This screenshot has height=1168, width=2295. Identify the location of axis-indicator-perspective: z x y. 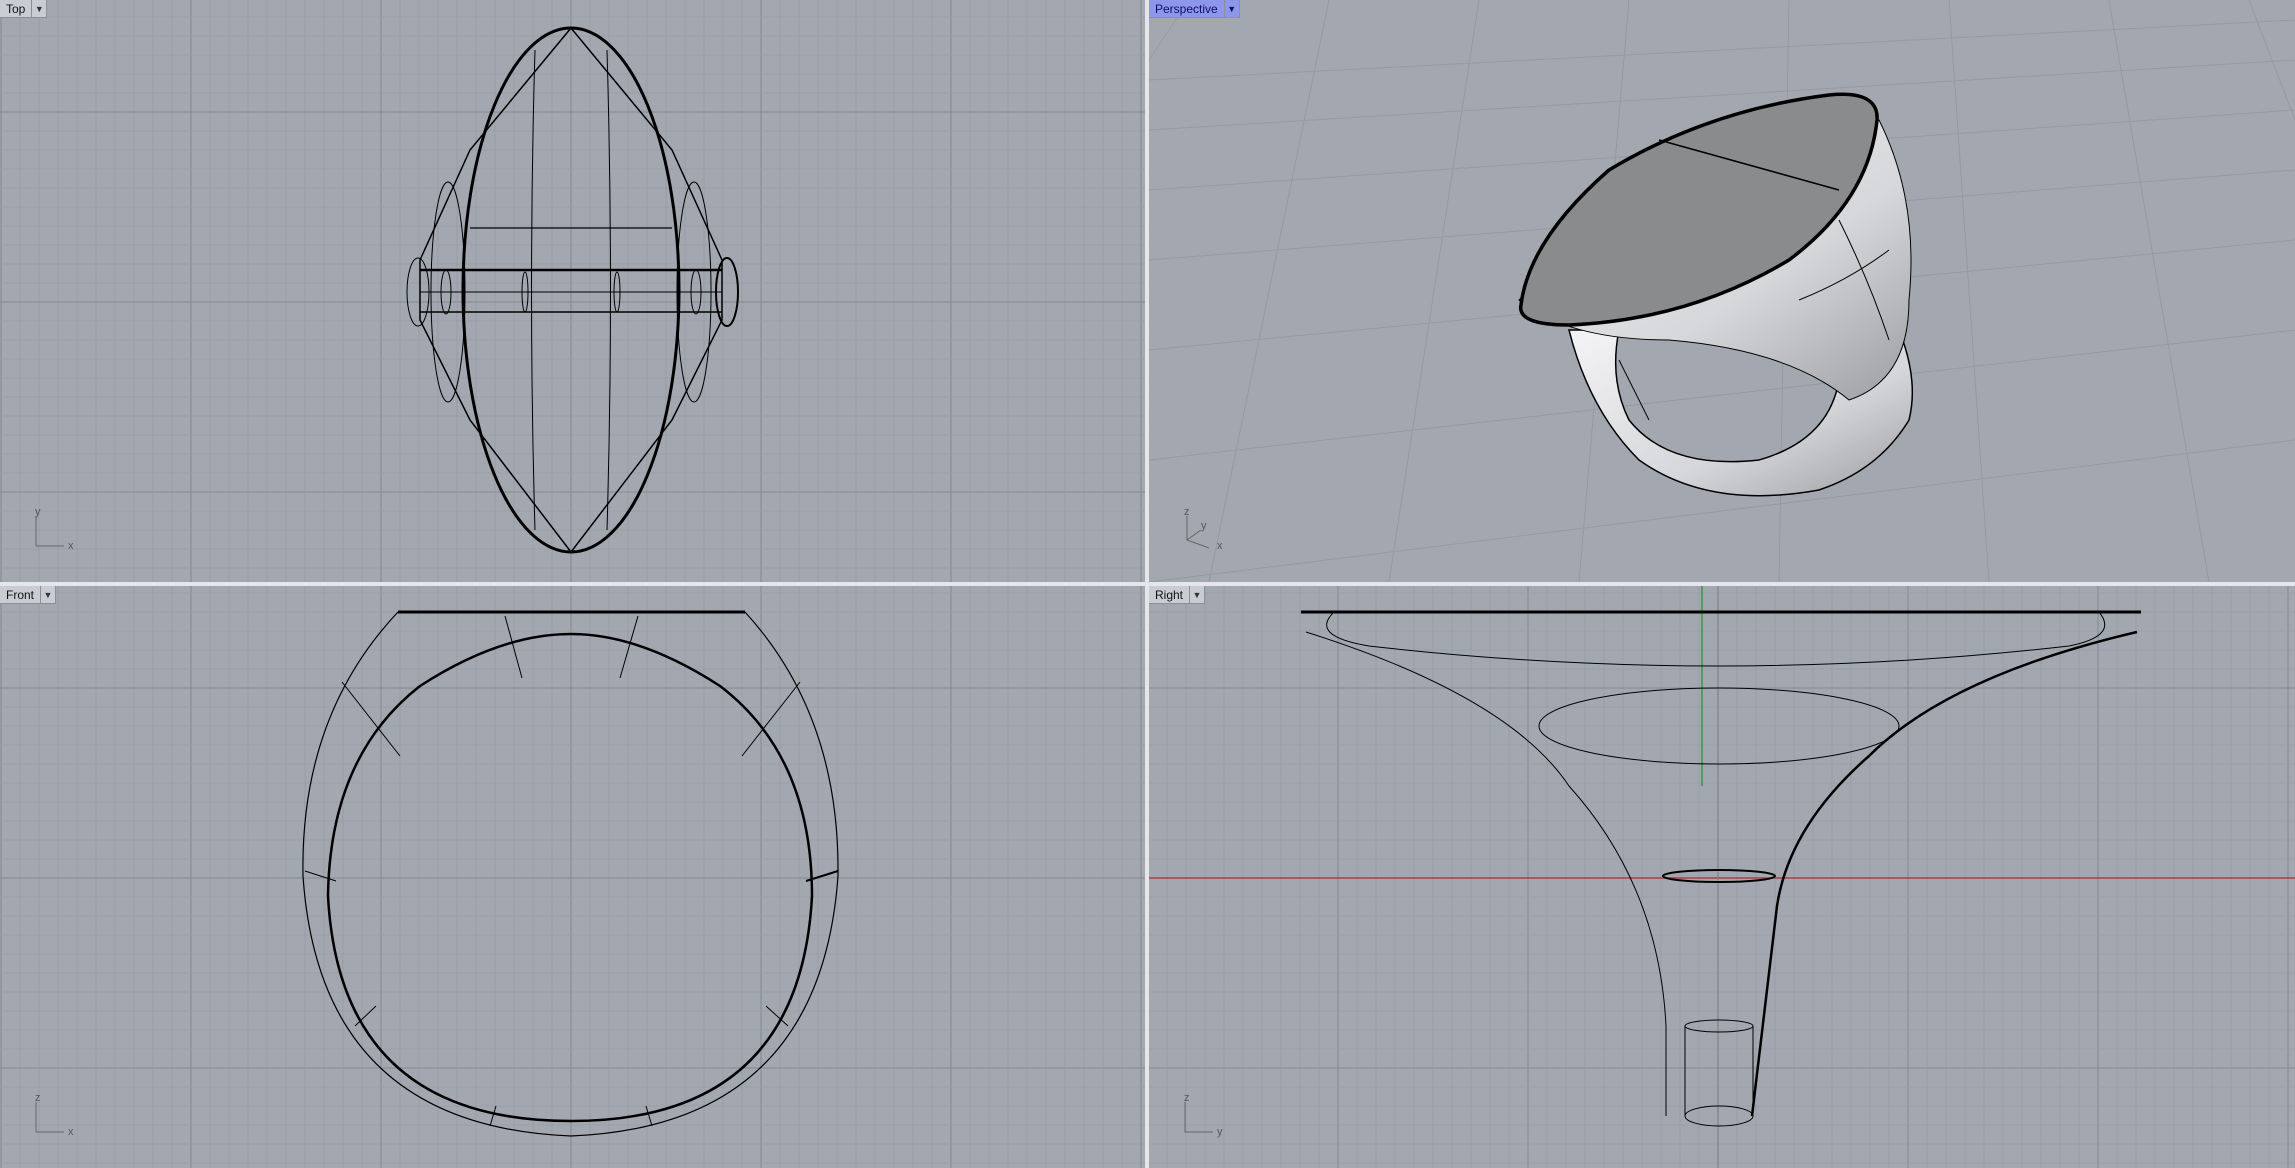
(1201, 529).